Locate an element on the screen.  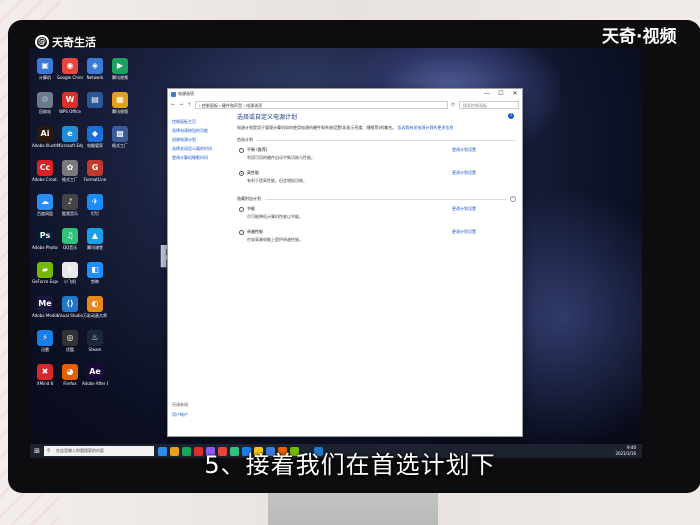
sidebar-item-home: 控制面板主页 is located at coordinates (201, 121).